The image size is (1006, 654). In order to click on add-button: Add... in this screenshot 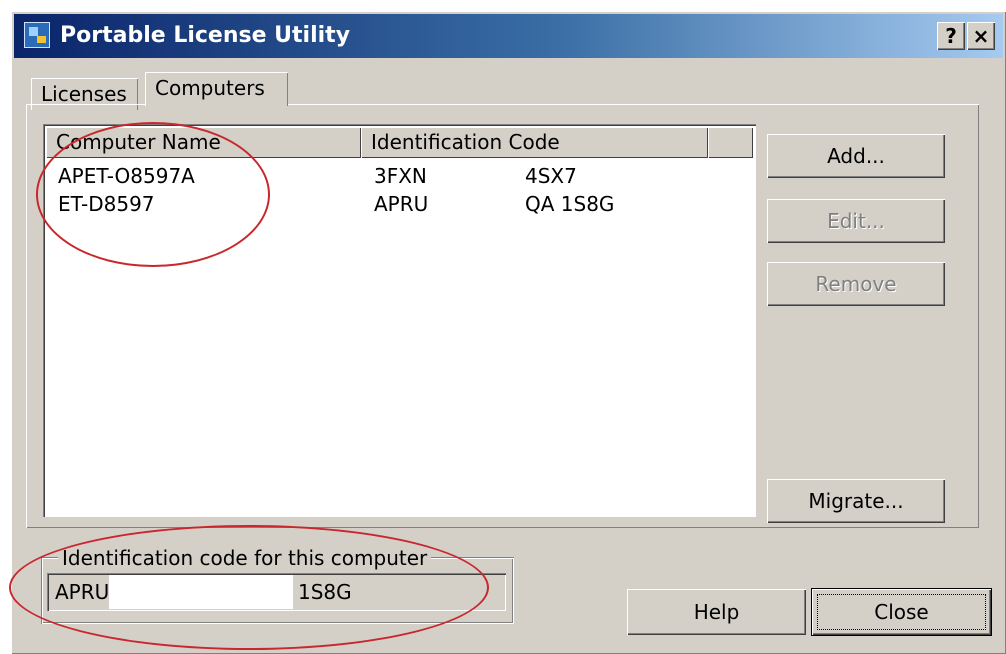, I will do `click(856, 156)`.